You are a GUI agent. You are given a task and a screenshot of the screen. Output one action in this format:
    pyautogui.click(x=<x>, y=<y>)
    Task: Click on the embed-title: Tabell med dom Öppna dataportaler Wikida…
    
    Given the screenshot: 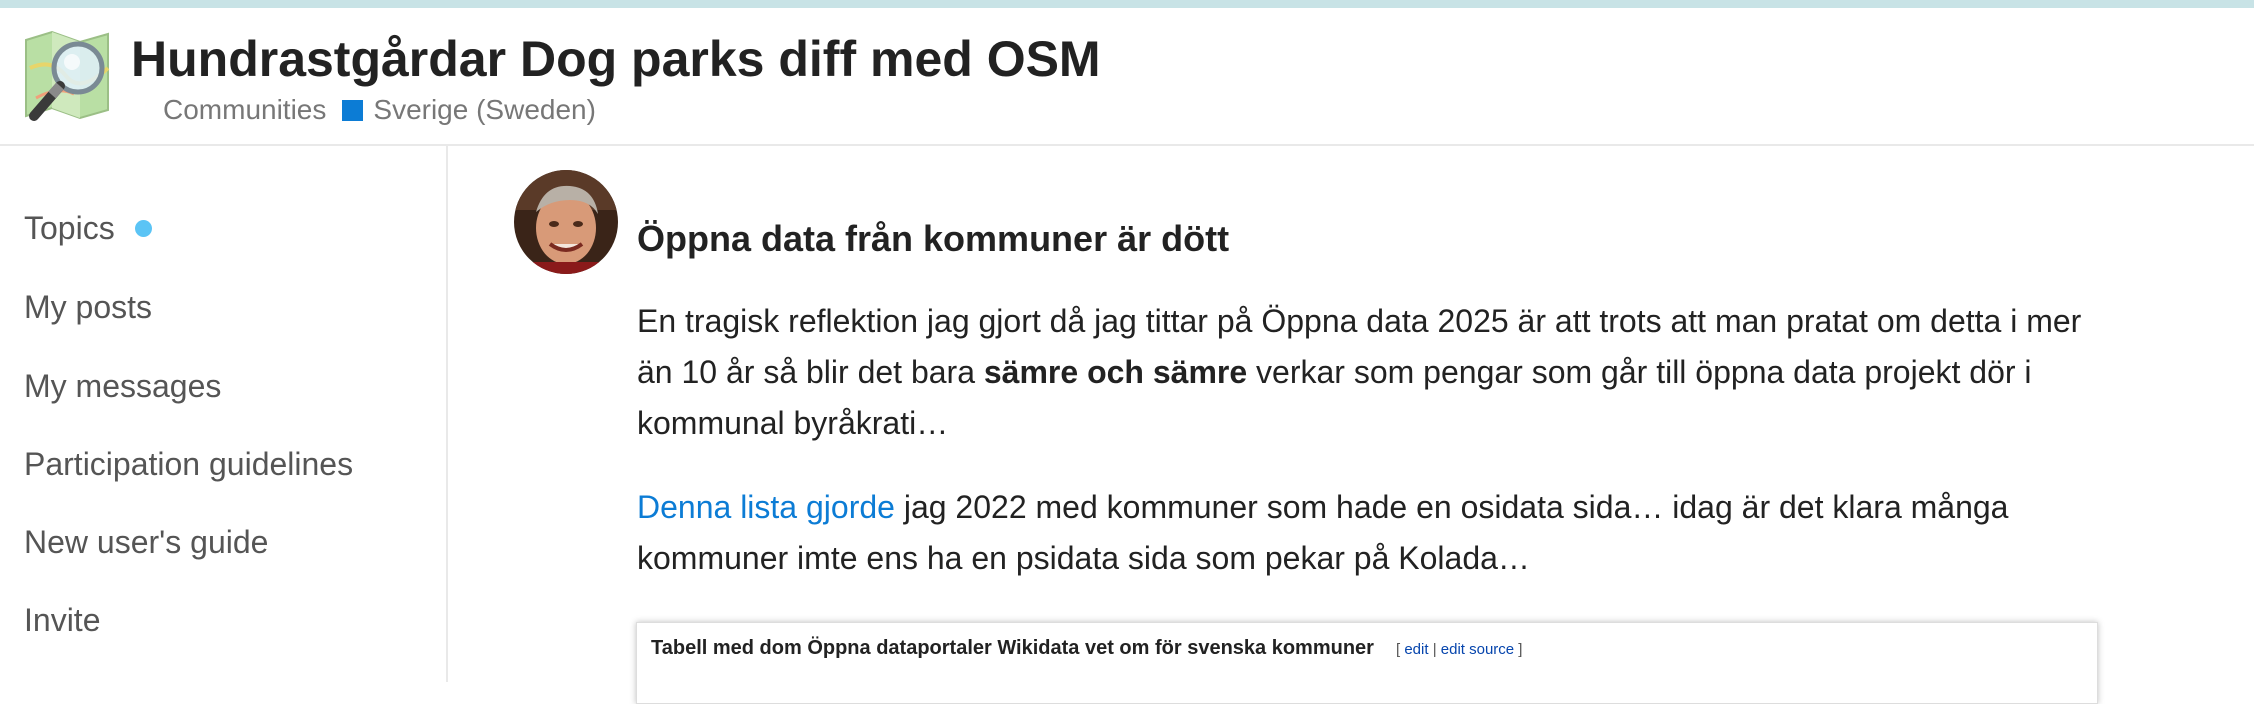 What is the action you would take?
    pyautogui.click(x=1012, y=648)
    